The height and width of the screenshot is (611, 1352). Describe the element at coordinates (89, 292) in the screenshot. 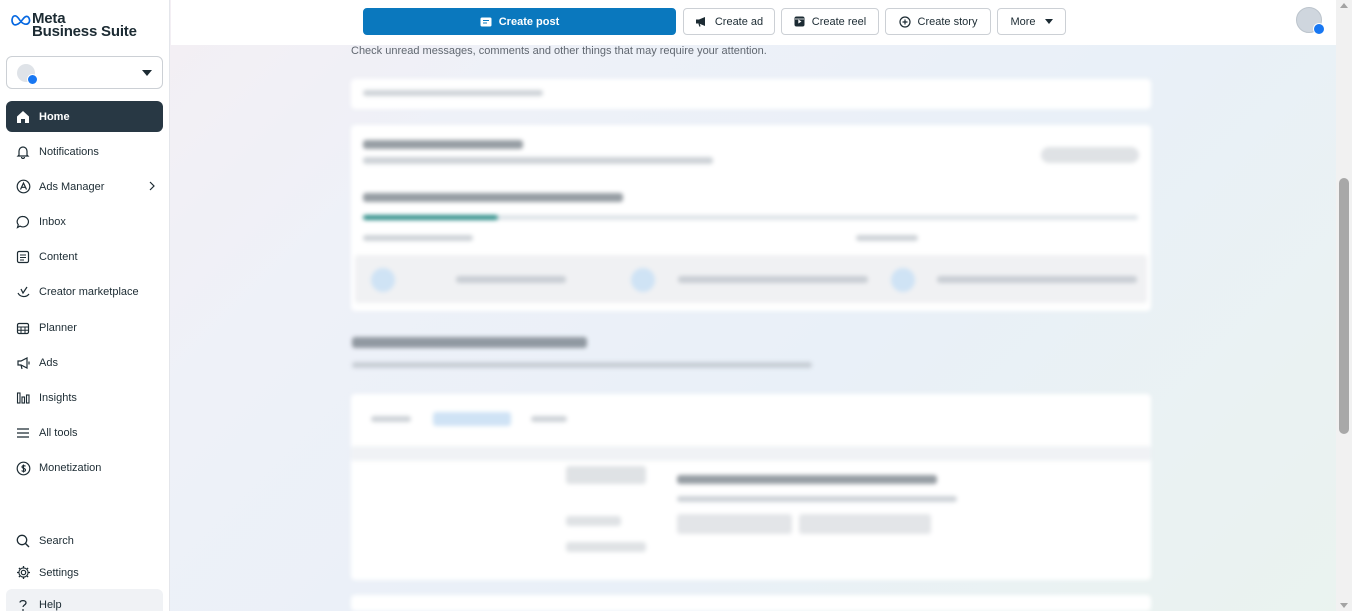

I see `sidebar-item-label: Creator marketplace` at that location.